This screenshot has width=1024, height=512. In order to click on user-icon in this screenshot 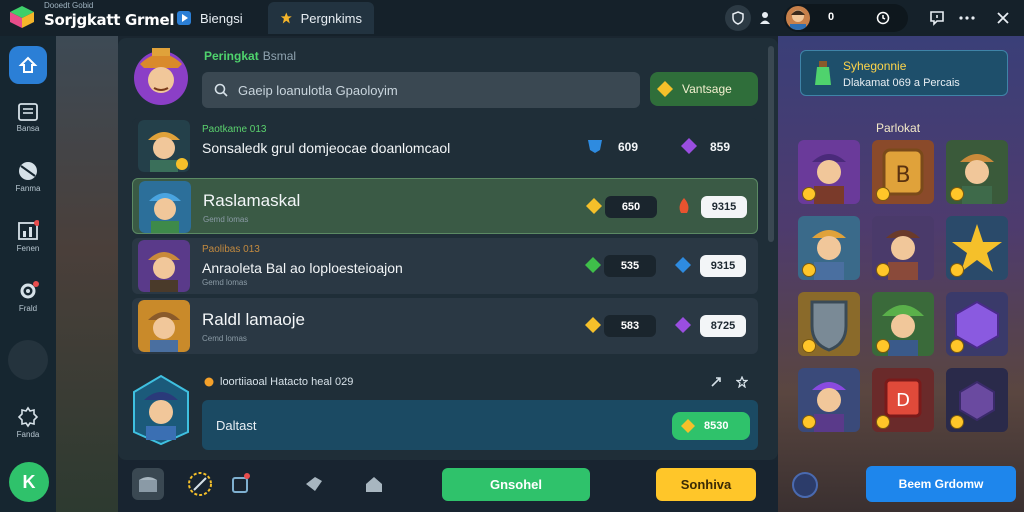, I will do `click(765, 18)`.